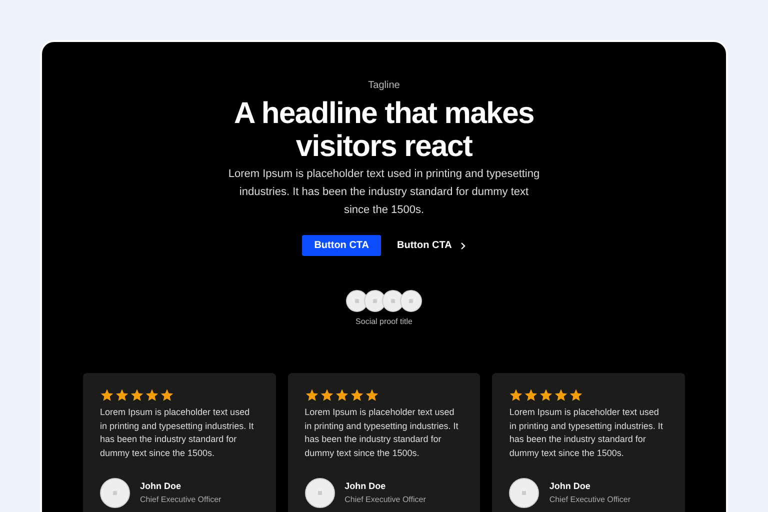 The width and height of the screenshot is (768, 512). I want to click on hero-description: Lorem Ipsum is placeholder text used in printing and typesetting industries. It has been the industry standard for dummy text since the 1500s., so click(384, 192).